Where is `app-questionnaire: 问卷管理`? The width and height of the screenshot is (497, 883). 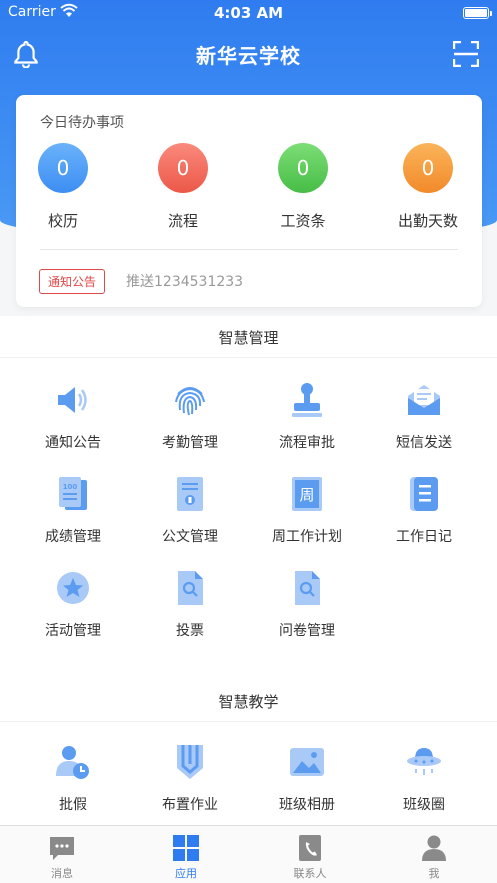
app-questionnaire: 问卷管理 is located at coordinates (307, 604).